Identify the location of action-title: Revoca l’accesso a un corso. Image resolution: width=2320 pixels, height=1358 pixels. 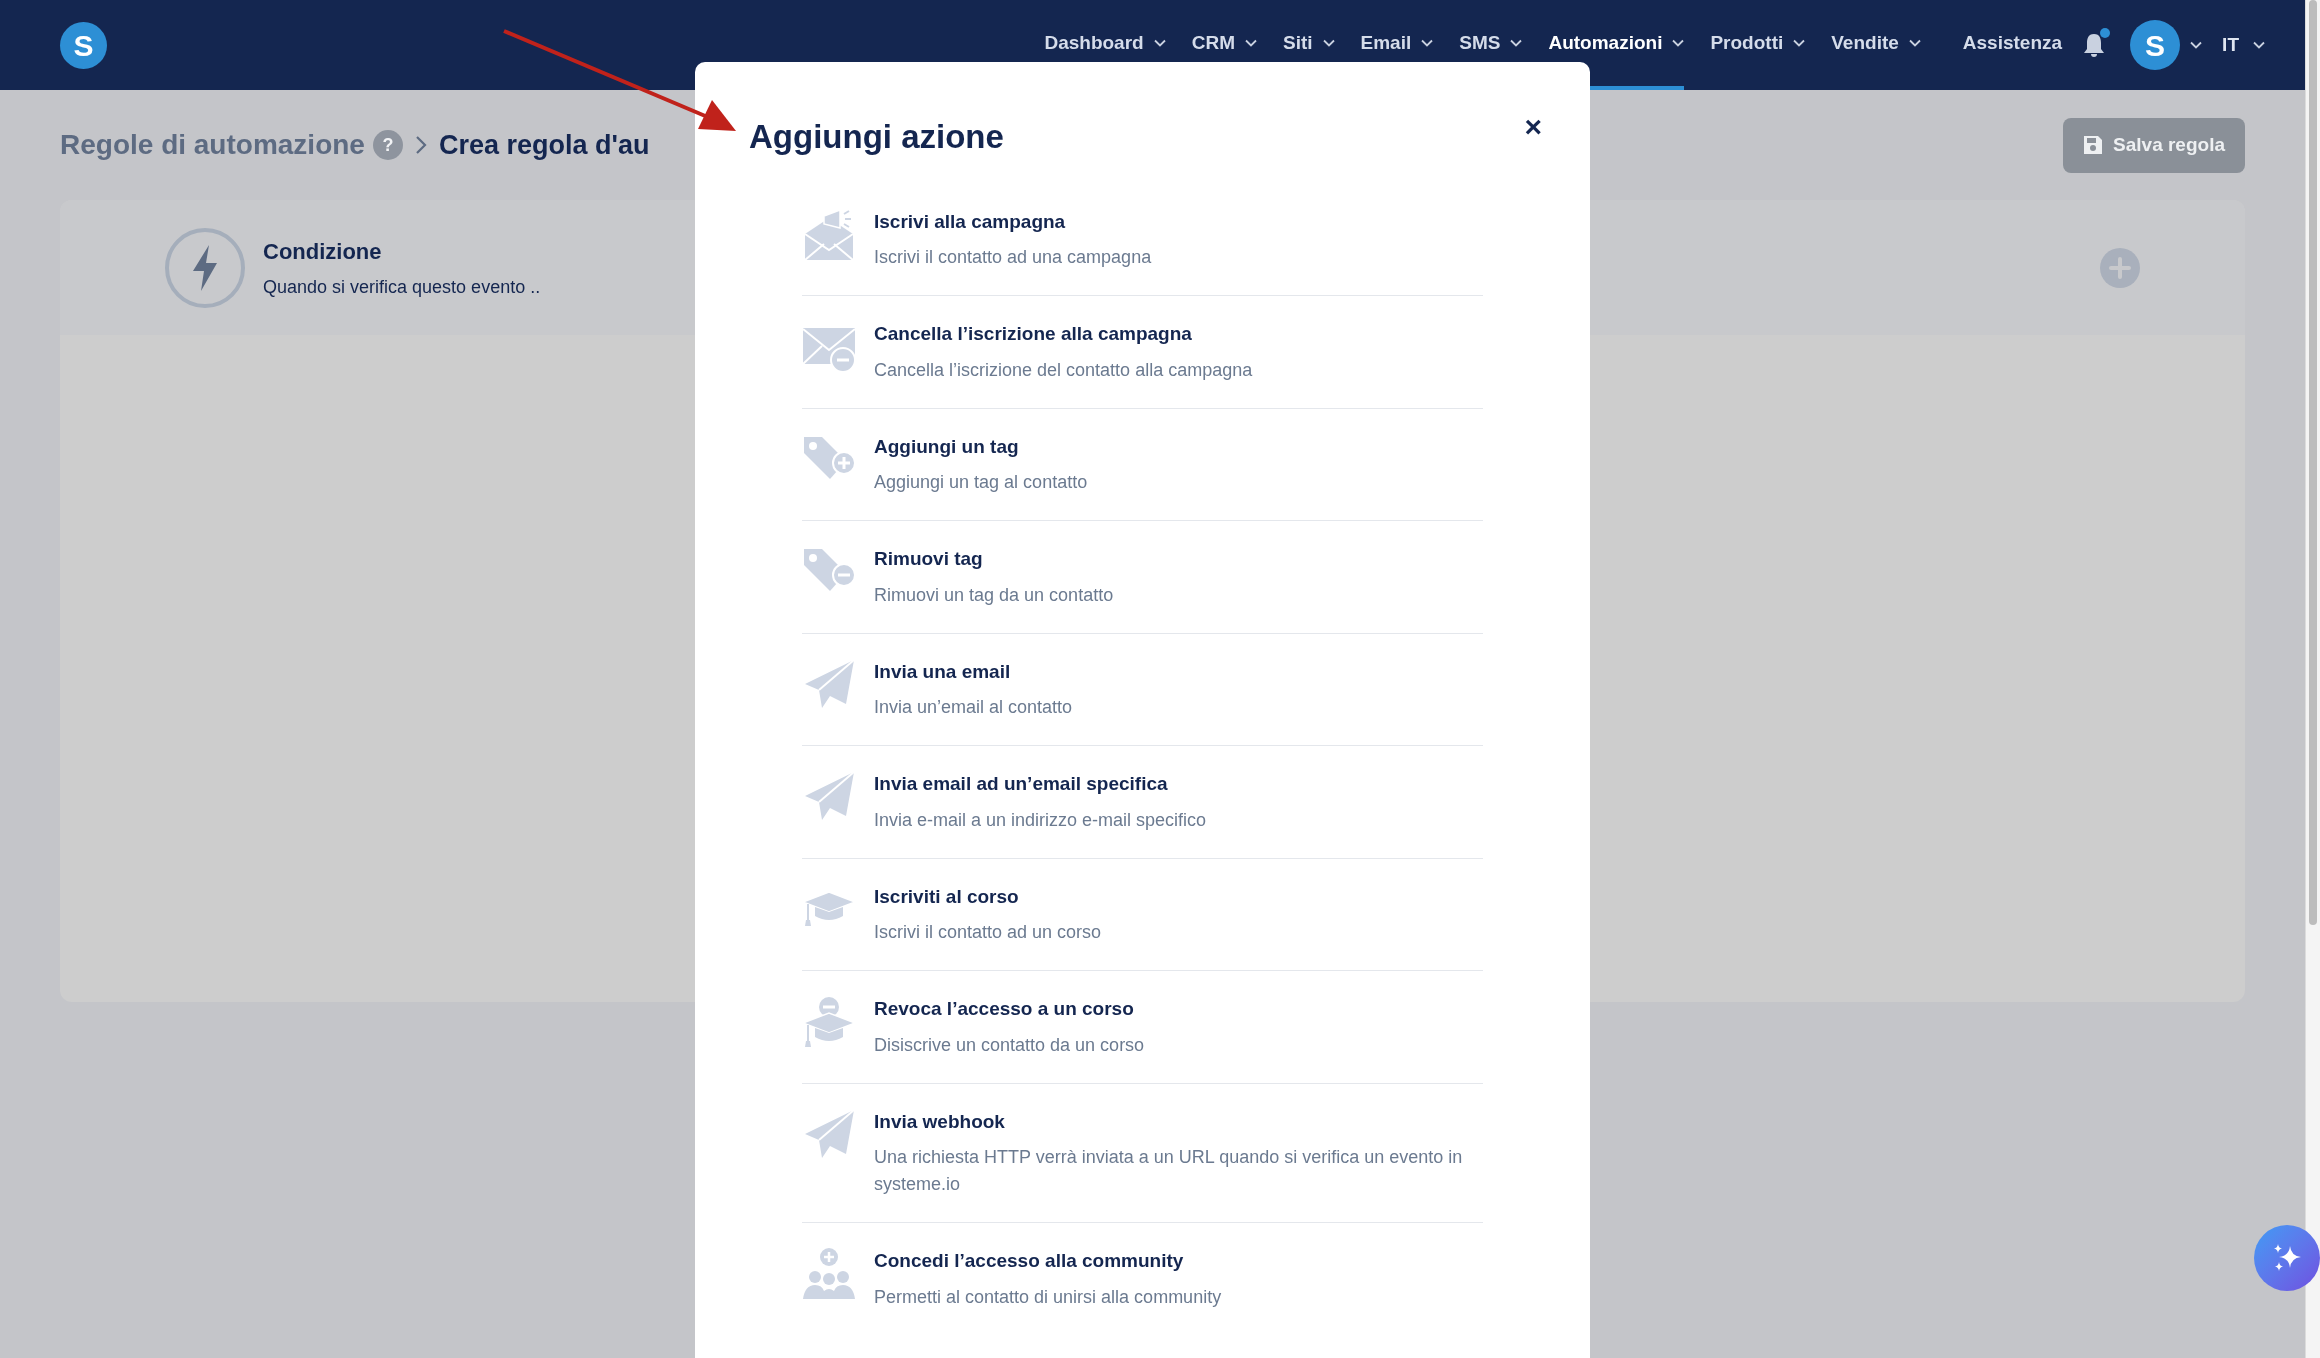
(1004, 1009).